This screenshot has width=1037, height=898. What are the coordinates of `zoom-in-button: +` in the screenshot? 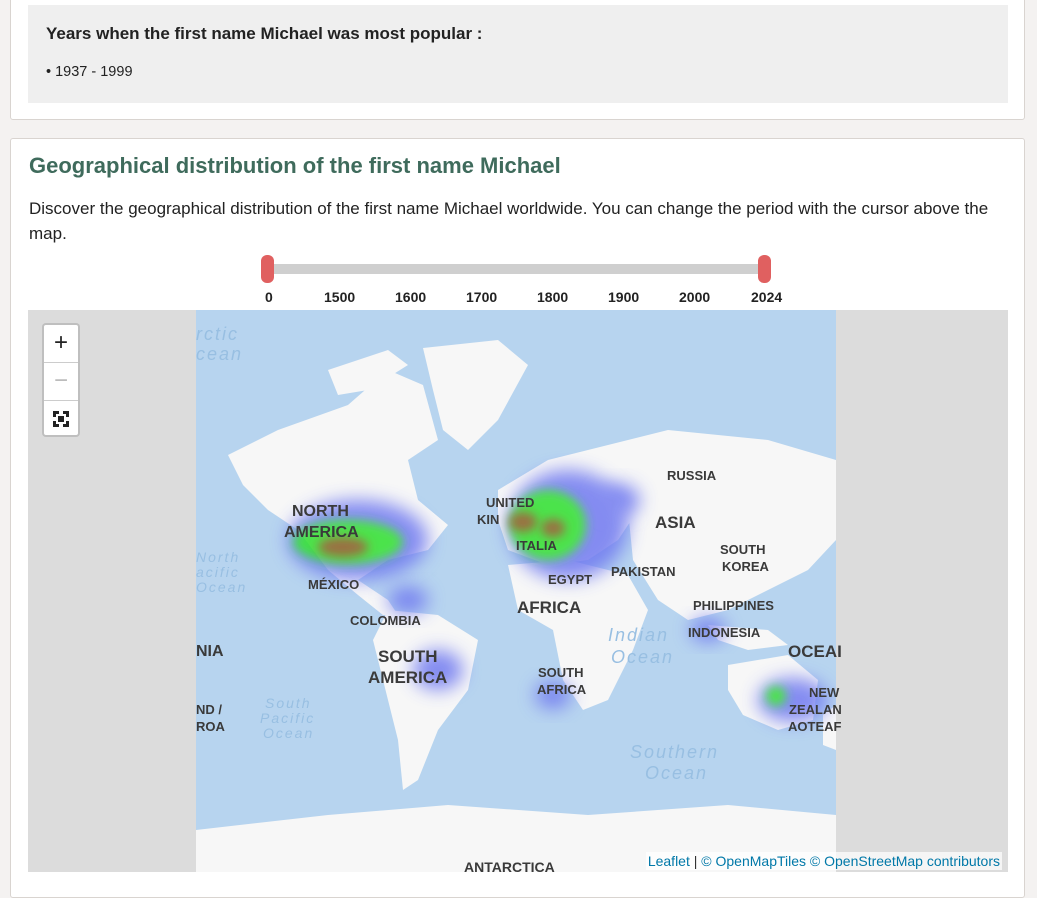 It's located at (61, 344).